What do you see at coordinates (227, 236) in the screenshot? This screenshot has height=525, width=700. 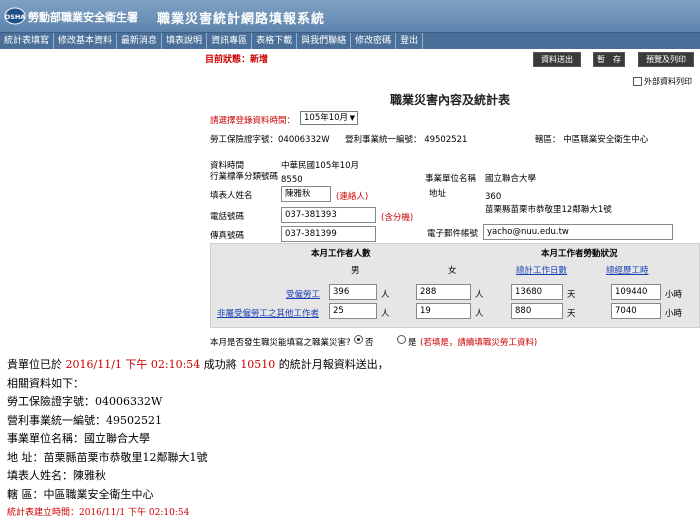 I see `fax-label: 傳真號碼` at bounding box center [227, 236].